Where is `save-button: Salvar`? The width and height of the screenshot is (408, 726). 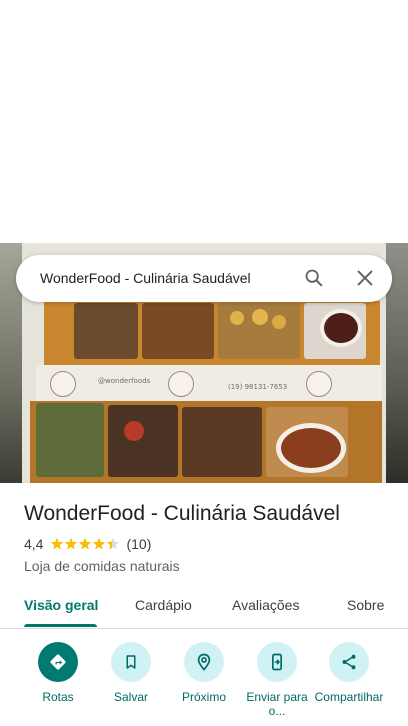
save-button: Salvar is located at coordinates (131, 673).